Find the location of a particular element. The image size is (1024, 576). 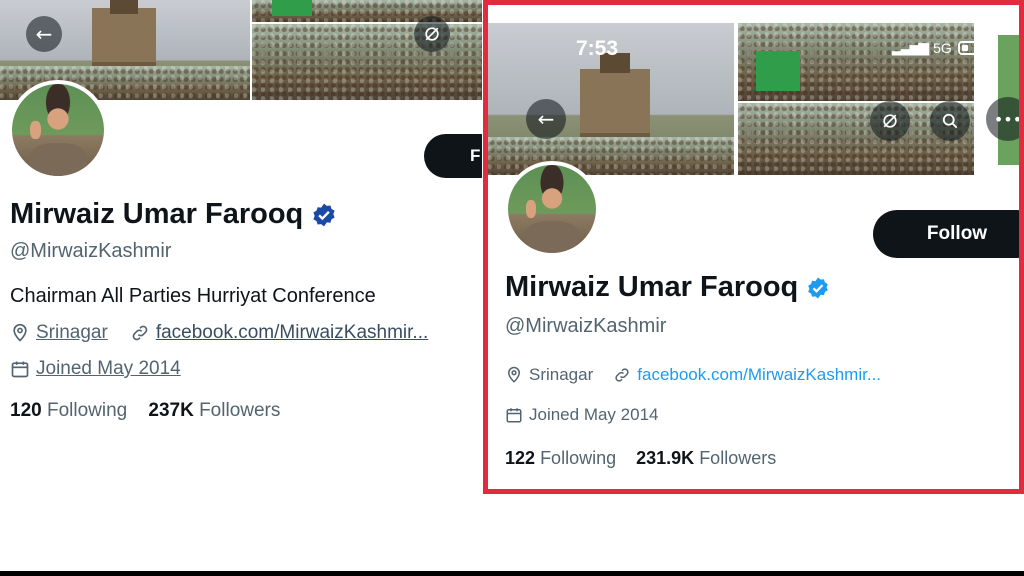

follow-button: F is located at coordinates (453, 156).